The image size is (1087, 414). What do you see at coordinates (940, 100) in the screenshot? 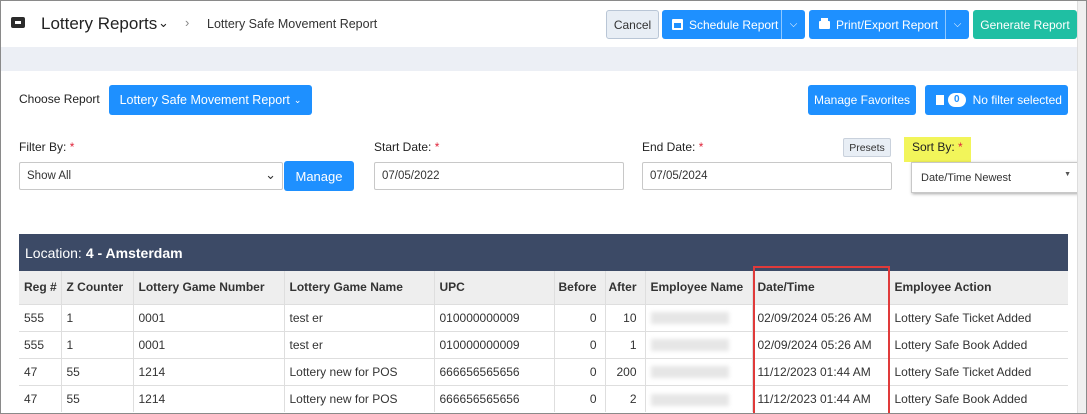
I see `bookmark-icon` at bounding box center [940, 100].